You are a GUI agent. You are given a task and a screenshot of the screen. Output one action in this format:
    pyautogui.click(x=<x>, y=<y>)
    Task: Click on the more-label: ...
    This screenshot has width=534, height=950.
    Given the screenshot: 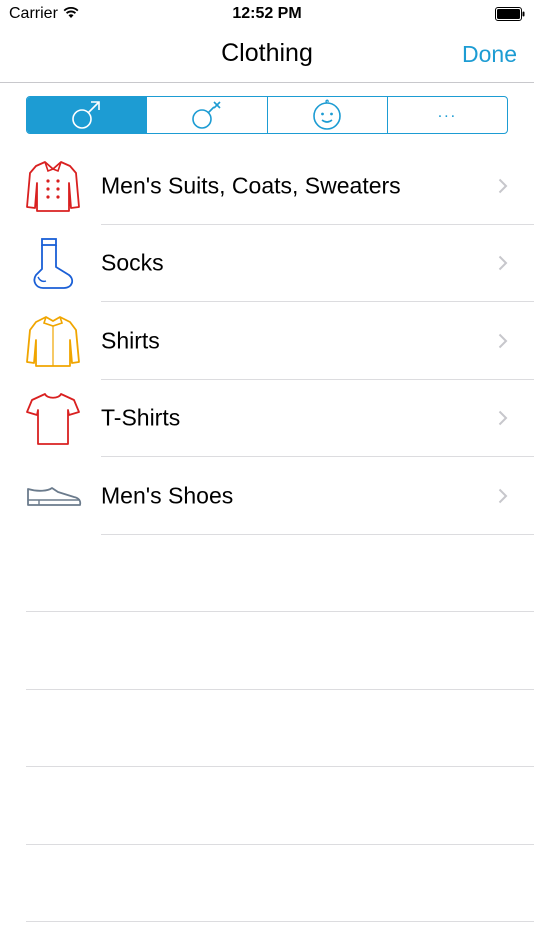 What is the action you would take?
    pyautogui.click(x=447, y=112)
    